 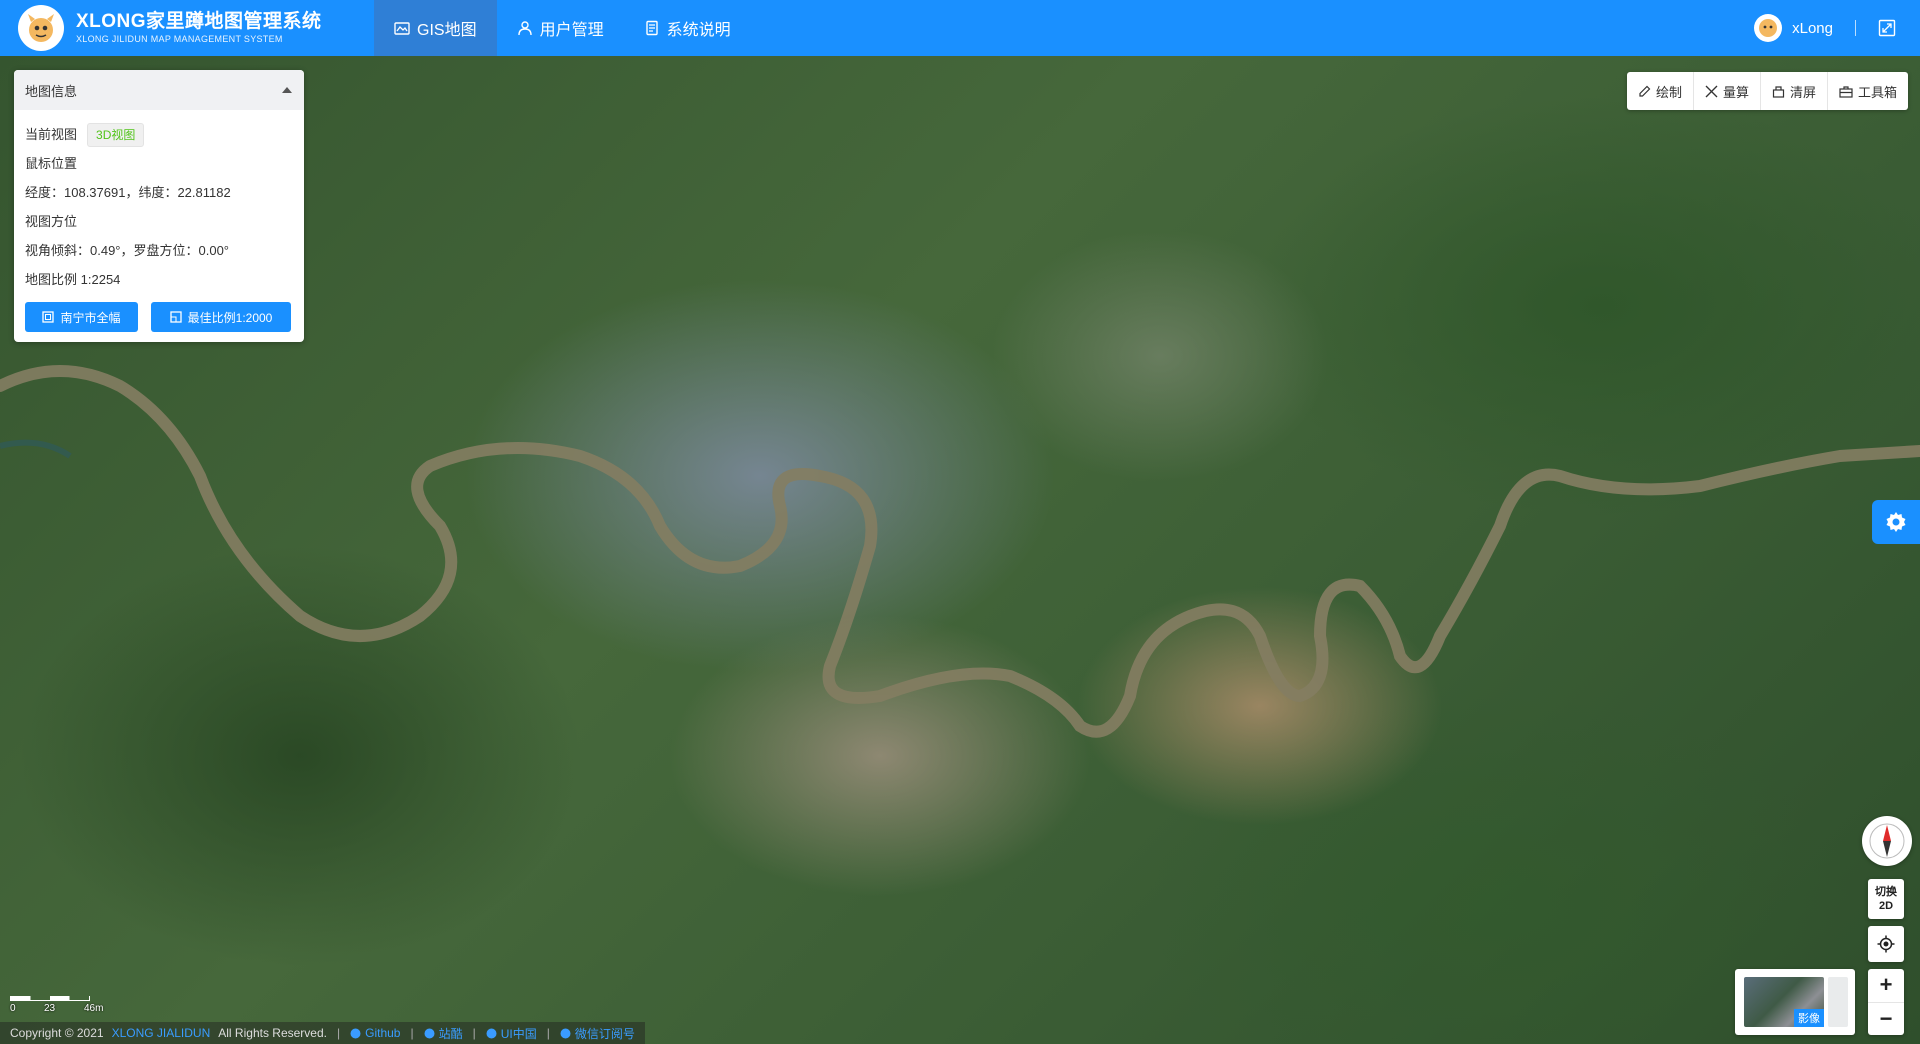 What do you see at coordinates (1855, 28) in the screenshot?
I see `header-divider` at bounding box center [1855, 28].